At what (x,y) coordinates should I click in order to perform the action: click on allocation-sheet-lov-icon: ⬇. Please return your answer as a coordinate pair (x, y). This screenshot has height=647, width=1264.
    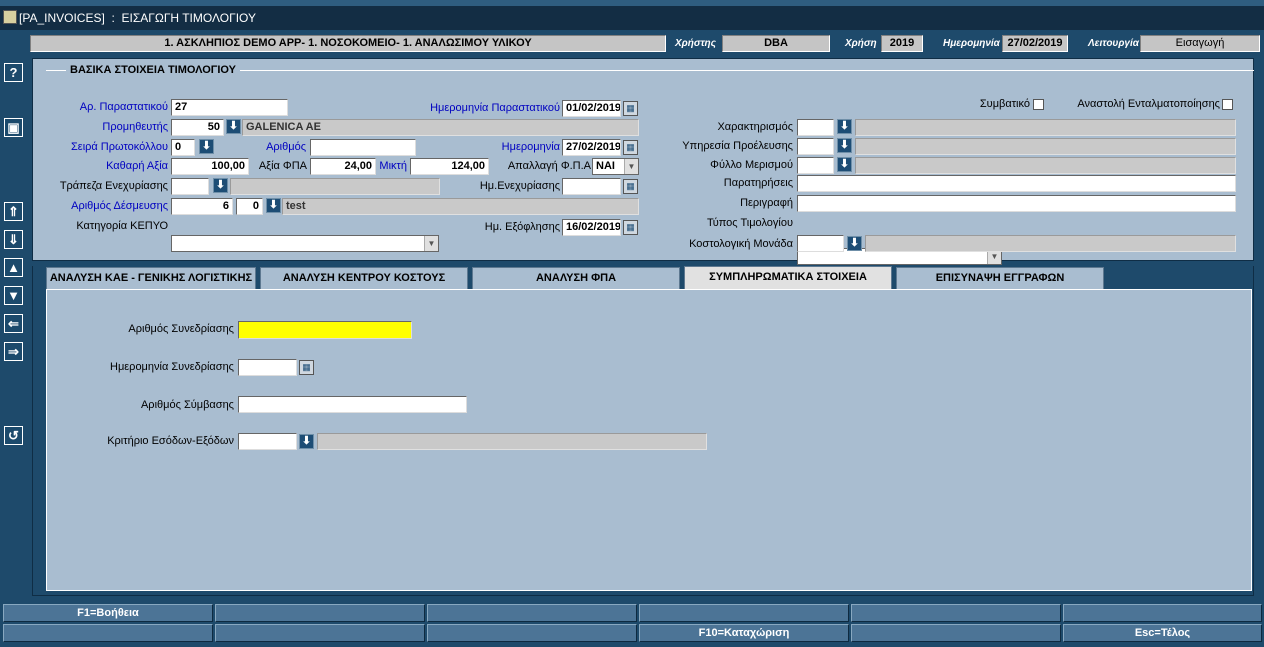
    Looking at the image, I should click on (844, 164).